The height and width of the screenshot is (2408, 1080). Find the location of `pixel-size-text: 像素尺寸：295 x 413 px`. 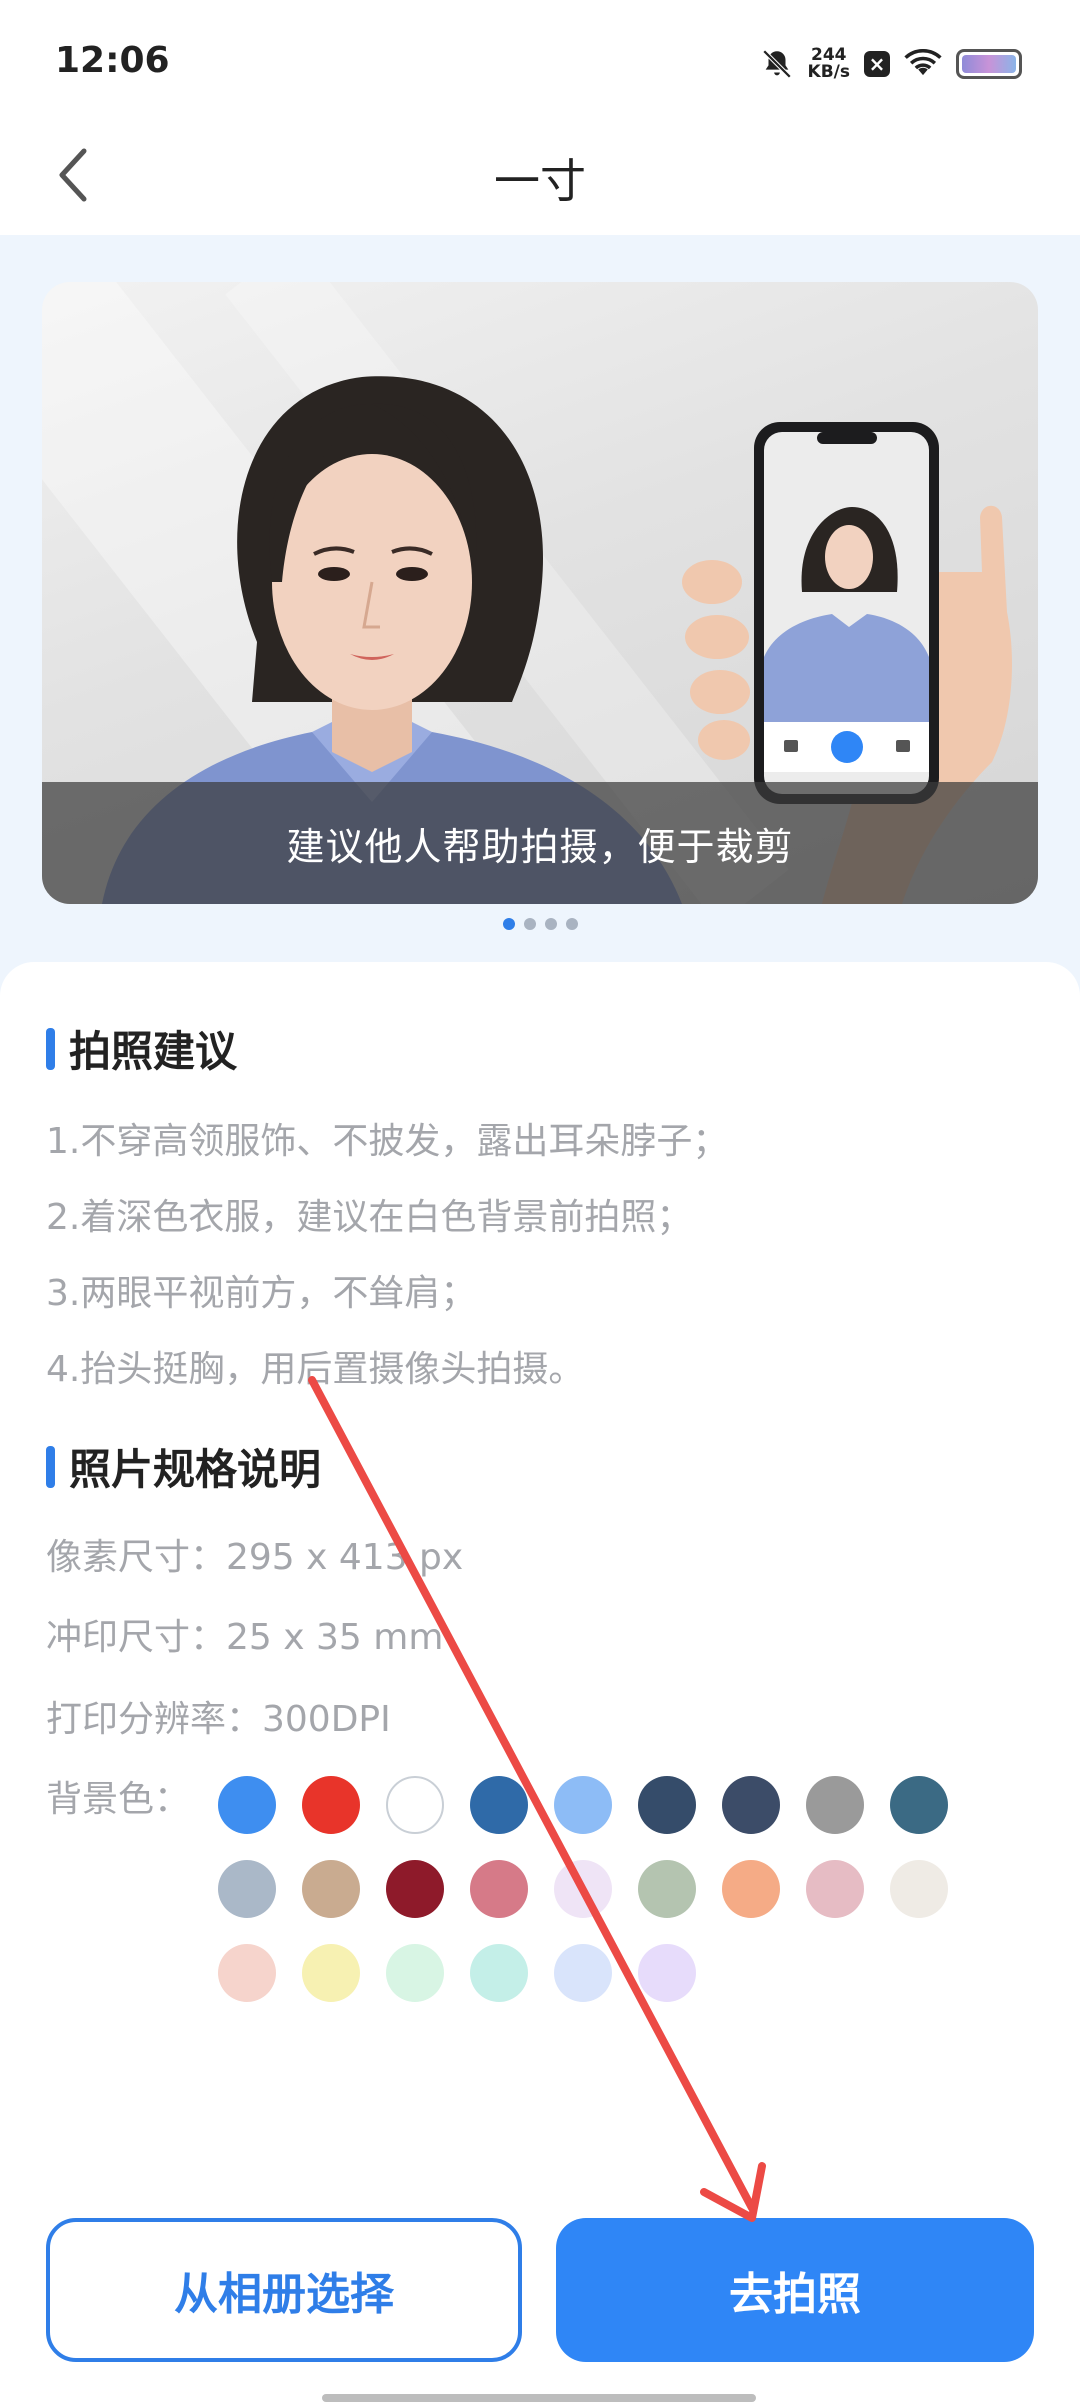

pixel-size-text: 像素尺寸：295 x 413 px is located at coordinates (255, 1557).